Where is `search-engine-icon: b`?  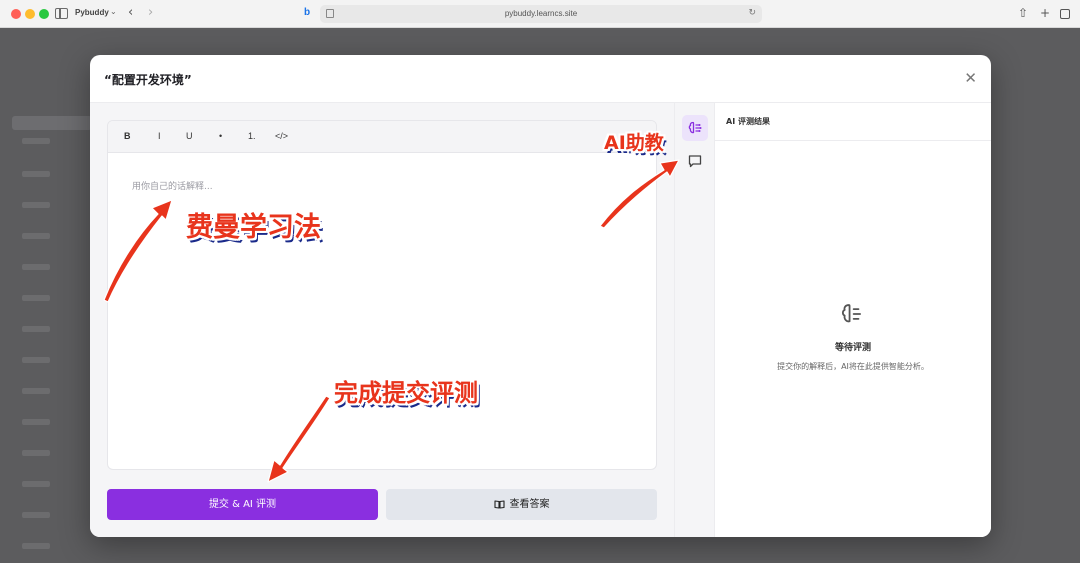 search-engine-icon: b is located at coordinates (307, 12).